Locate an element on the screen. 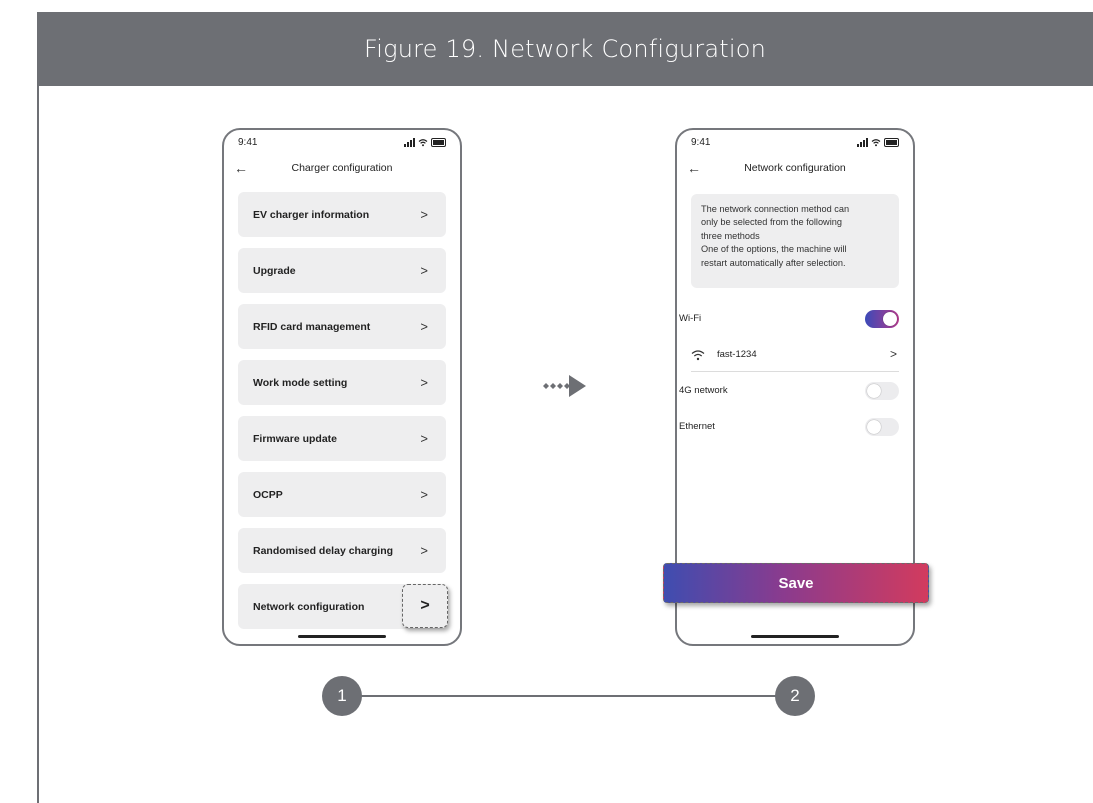 The height and width of the screenshot is (803, 1093). wifi-network-row: fast-1234 > is located at coordinates (795, 355).